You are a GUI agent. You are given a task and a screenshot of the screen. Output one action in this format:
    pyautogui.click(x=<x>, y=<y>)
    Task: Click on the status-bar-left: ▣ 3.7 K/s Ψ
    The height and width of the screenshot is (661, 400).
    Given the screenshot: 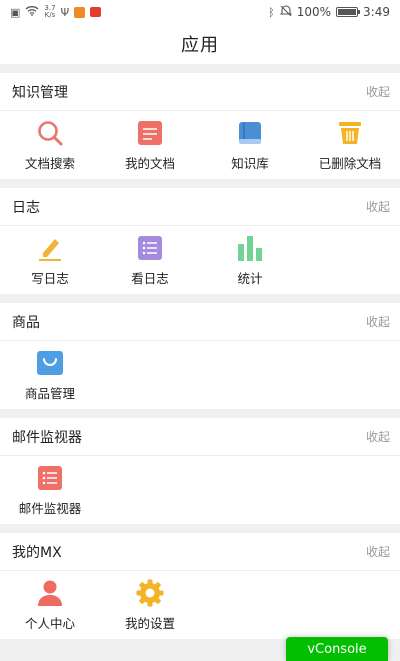 What is the action you would take?
    pyautogui.click(x=56, y=12)
    